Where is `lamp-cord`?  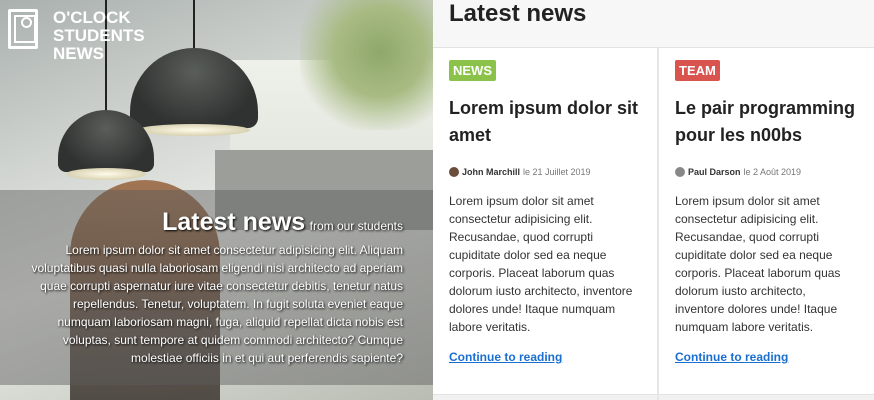
lamp-cord is located at coordinates (194, 25).